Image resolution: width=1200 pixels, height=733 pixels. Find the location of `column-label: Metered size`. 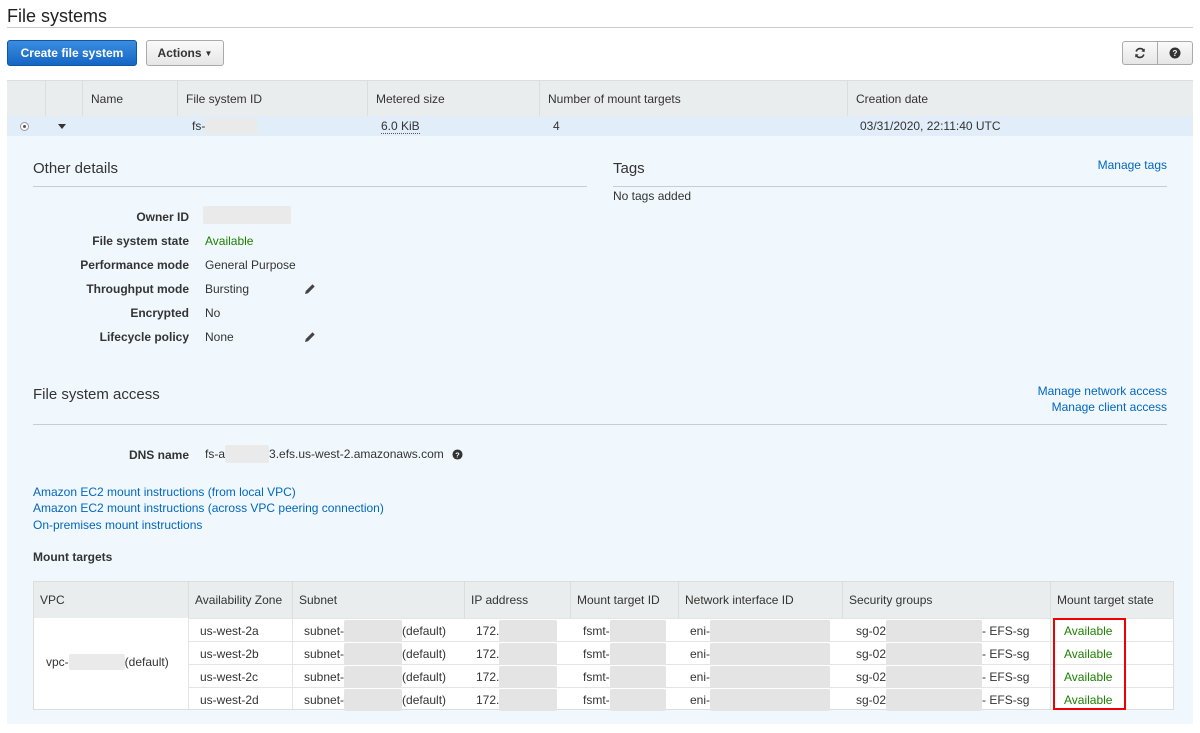

column-label: Metered size is located at coordinates (410, 99).